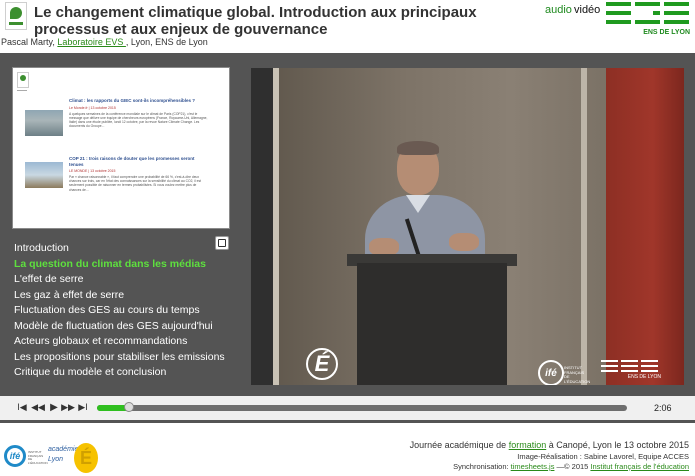  Describe the element at coordinates (262, 226) in the screenshot. I see `video-door` at that location.